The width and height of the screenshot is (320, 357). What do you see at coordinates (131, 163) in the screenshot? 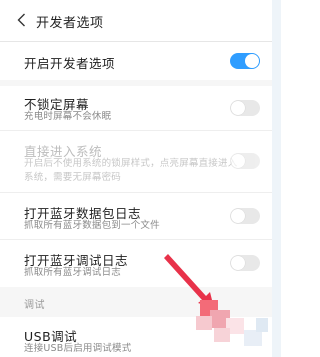
I see `direct-enter-subtitle-1: 开启后不使用系统的锁屏样式，点亮屏幕直接进入` at bounding box center [131, 163].